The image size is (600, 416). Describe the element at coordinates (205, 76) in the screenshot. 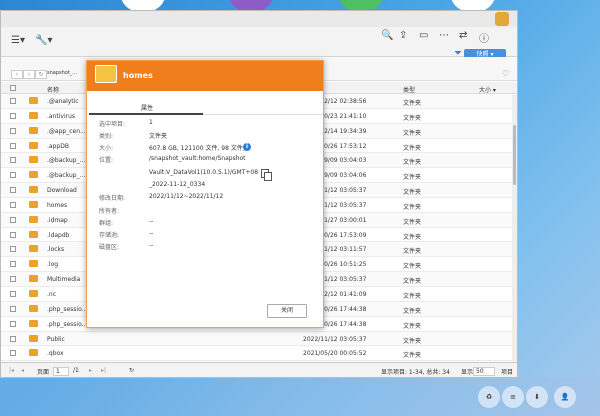

I see `dialog-header: homes` at that location.